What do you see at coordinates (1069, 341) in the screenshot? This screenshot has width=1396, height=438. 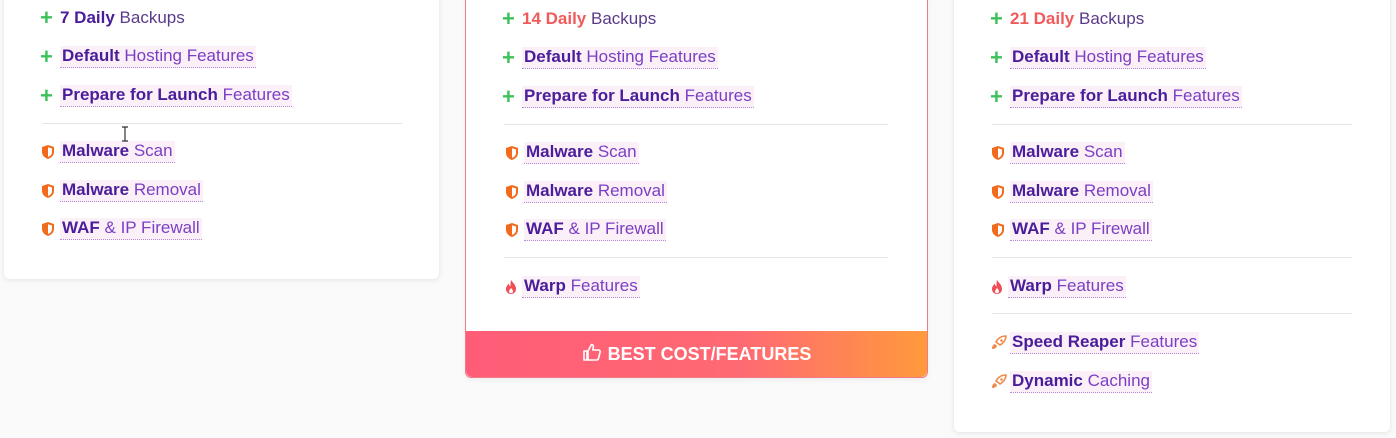 I see `feature-speed-reaper-bold: Speed Reaper` at bounding box center [1069, 341].